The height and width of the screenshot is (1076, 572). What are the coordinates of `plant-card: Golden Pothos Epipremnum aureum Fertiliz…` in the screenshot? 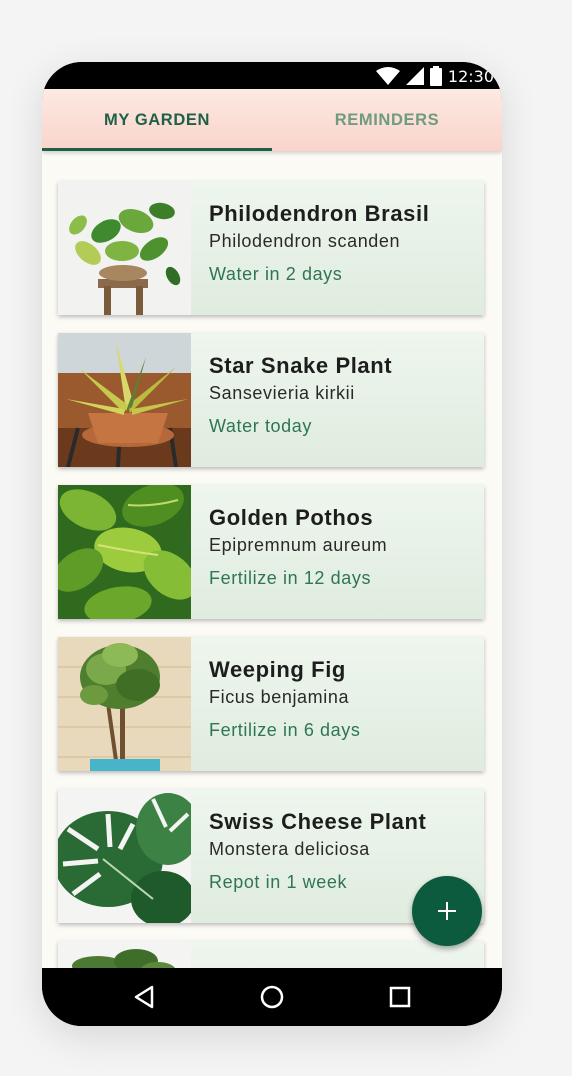 It's located at (271, 552).